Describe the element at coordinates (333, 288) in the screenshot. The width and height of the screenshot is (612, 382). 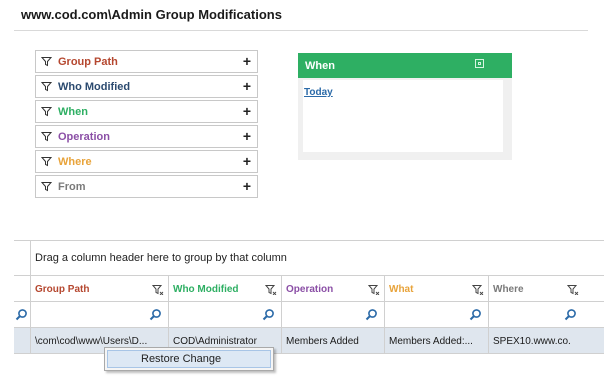
I see `column-header-operation: Operation` at that location.